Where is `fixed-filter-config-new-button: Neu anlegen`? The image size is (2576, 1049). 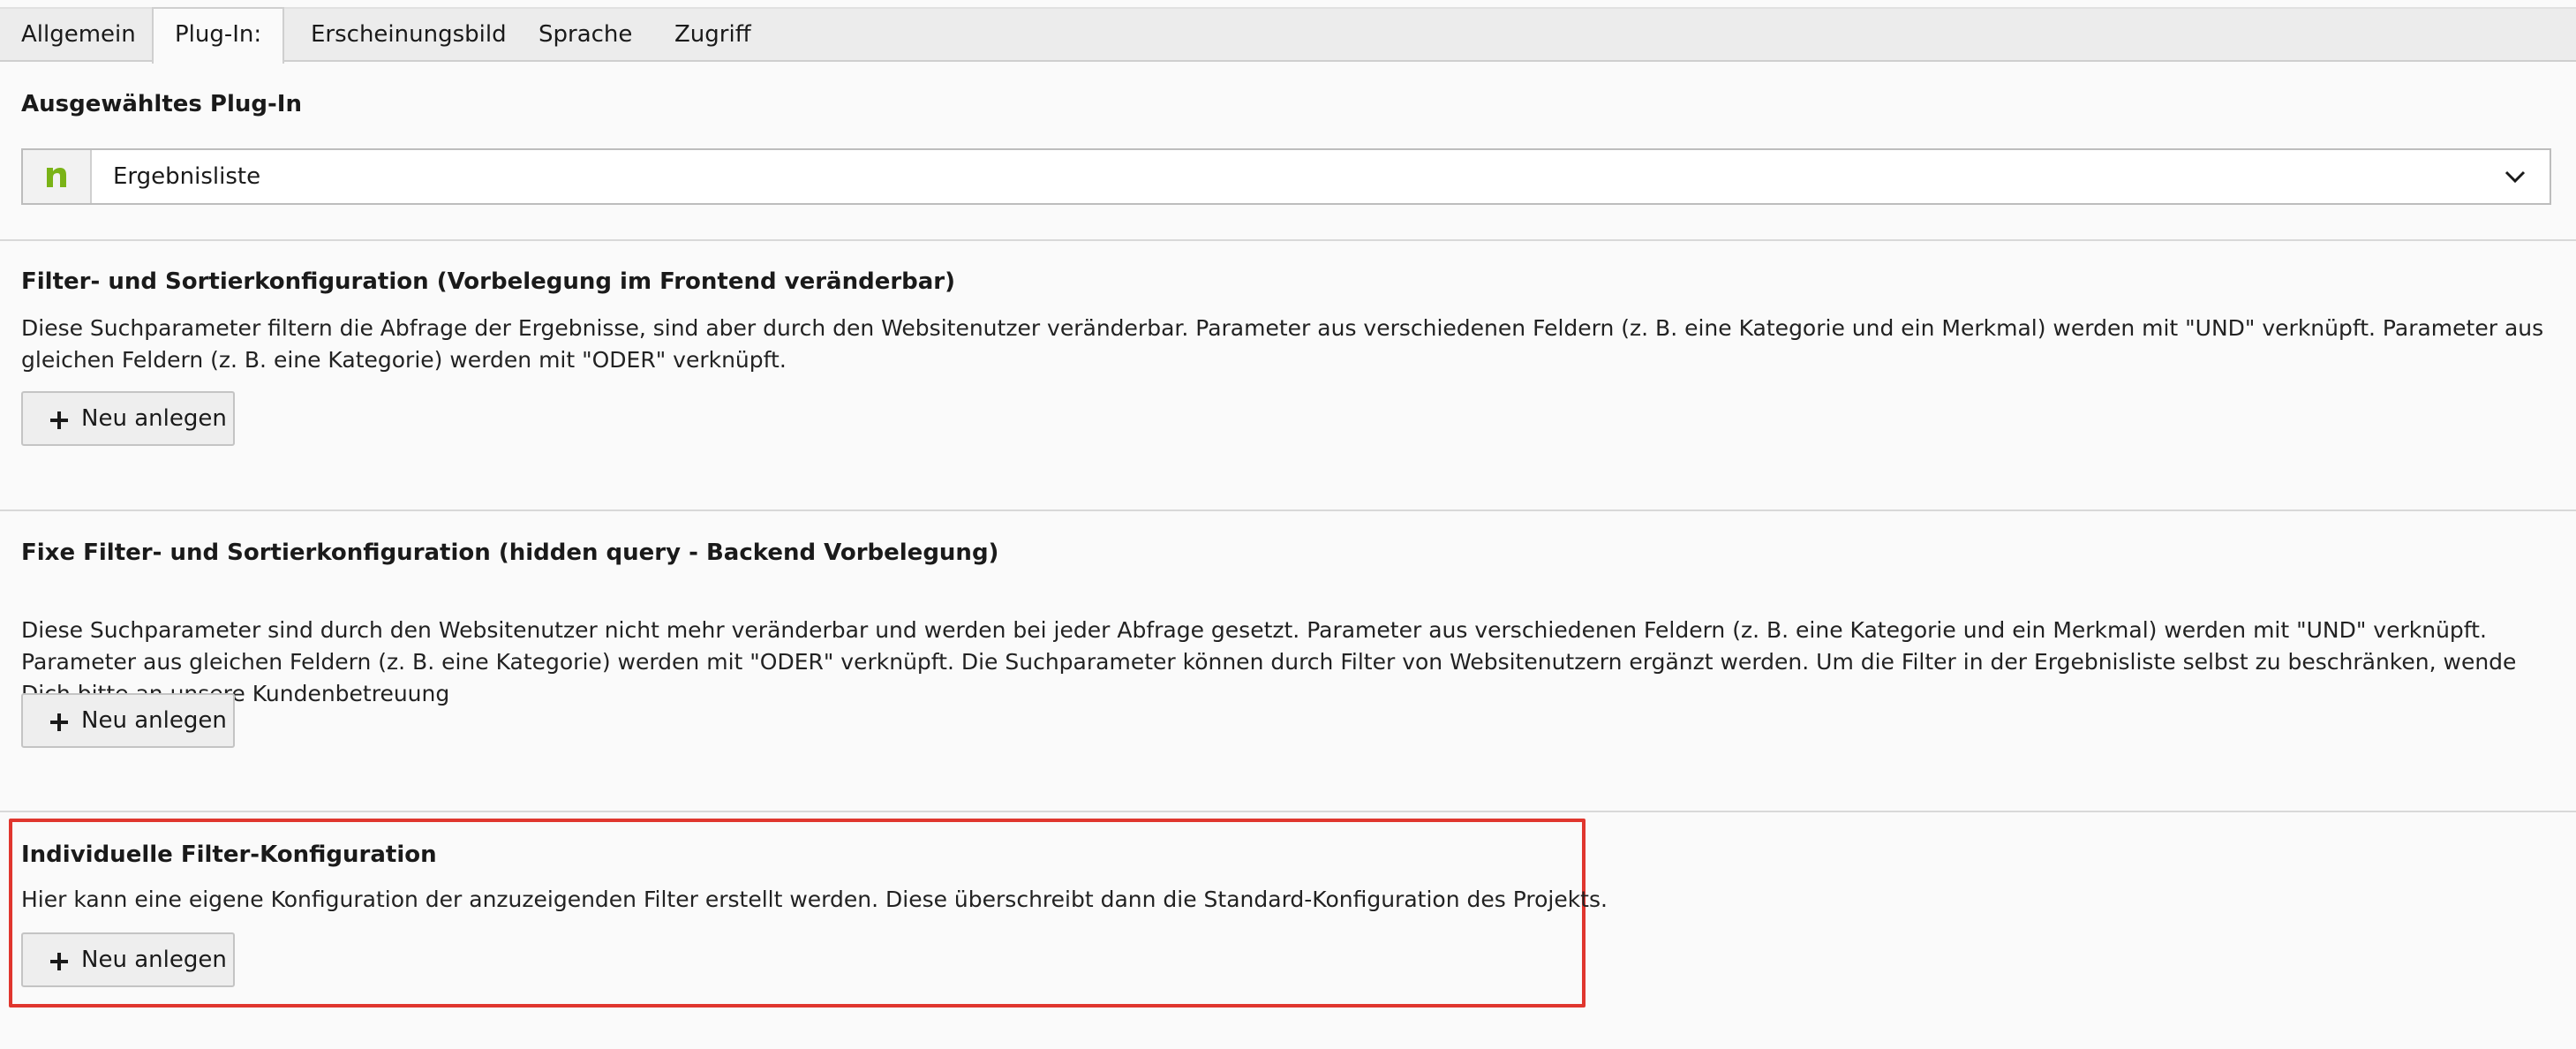
fixed-filter-config-new-button: Neu anlegen is located at coordinates (128, 720).